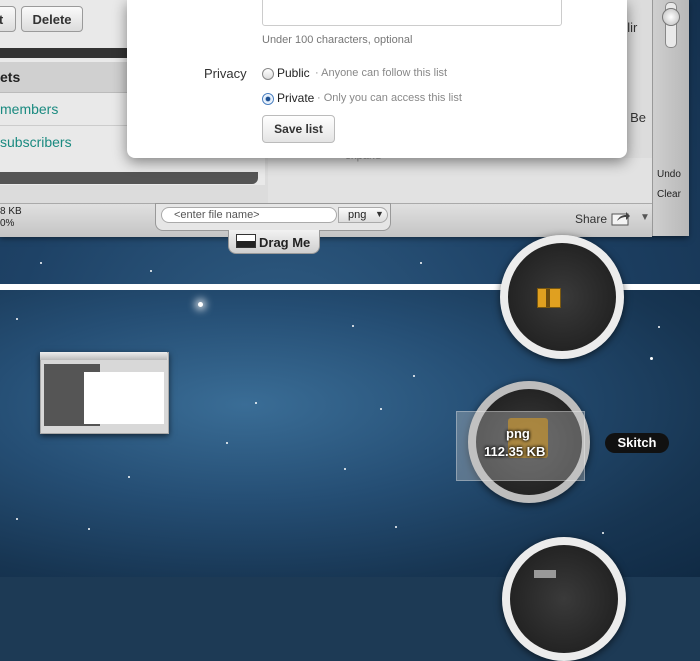 Image resolution: width=700 pixels, height=661 pixels. What do you see at coordinates (381, 73) in the screenshot?
I see `public-description: · Anyone can follow this list` at bounding box center [381, 73].